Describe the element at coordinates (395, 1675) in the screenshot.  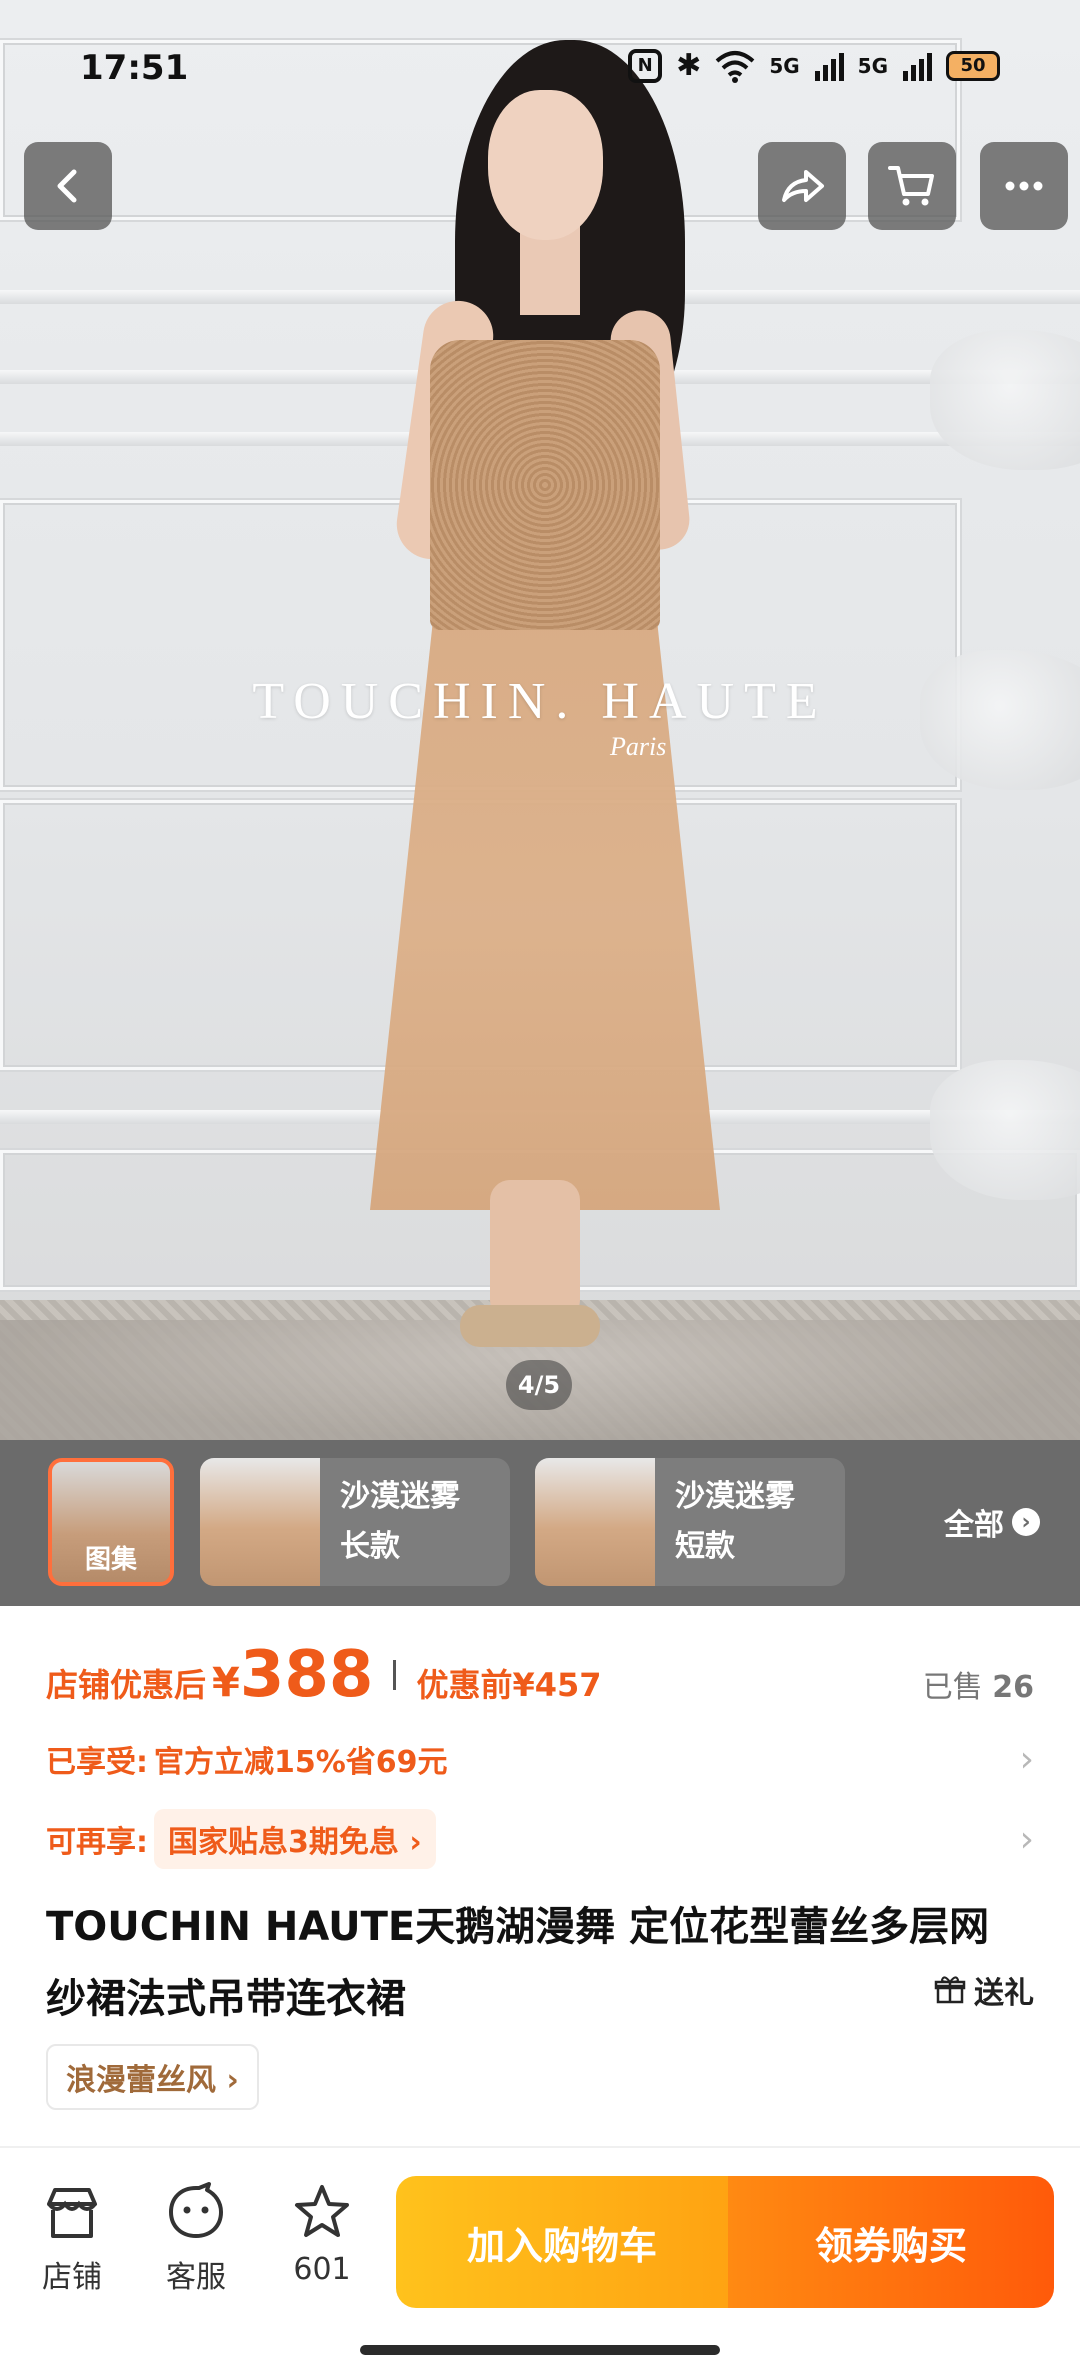
I see `price-divider` at that location.